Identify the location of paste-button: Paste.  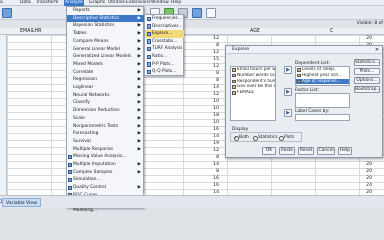
(287, 151).